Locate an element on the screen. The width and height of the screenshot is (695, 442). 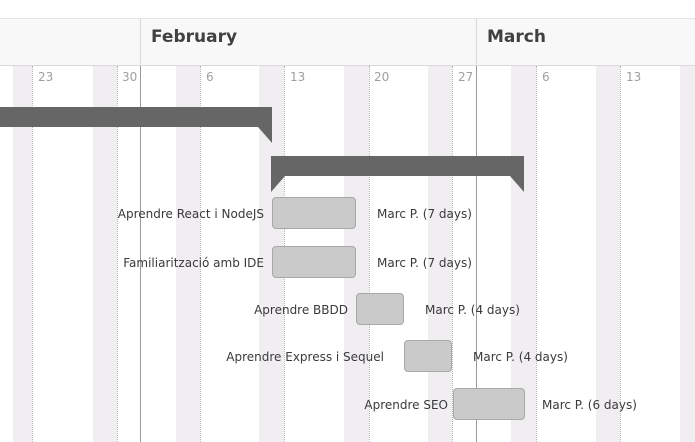
month-boundary-line is located at coordinates (476, 254).